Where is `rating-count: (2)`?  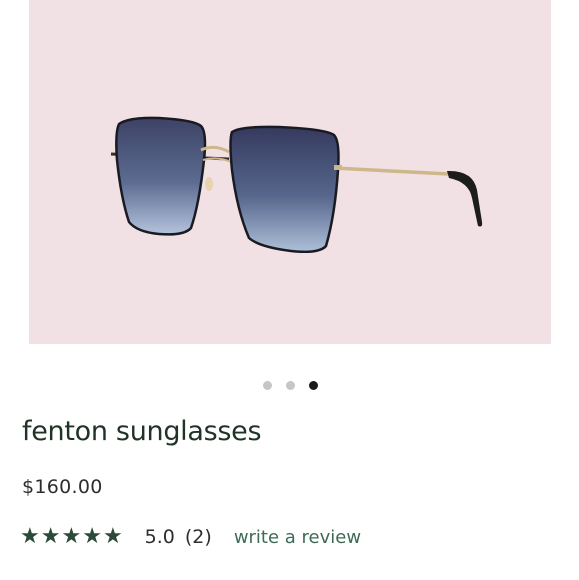 rating-count: (2) is located at coordinates (198, 537).